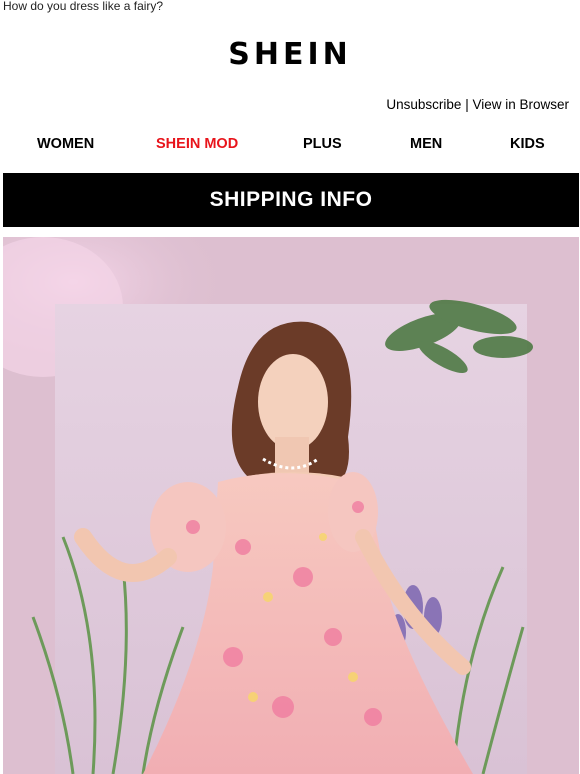  Describe the element at coordinates (527, 144) in the screenshot. I see `nav-kids: KIDS` at that location.